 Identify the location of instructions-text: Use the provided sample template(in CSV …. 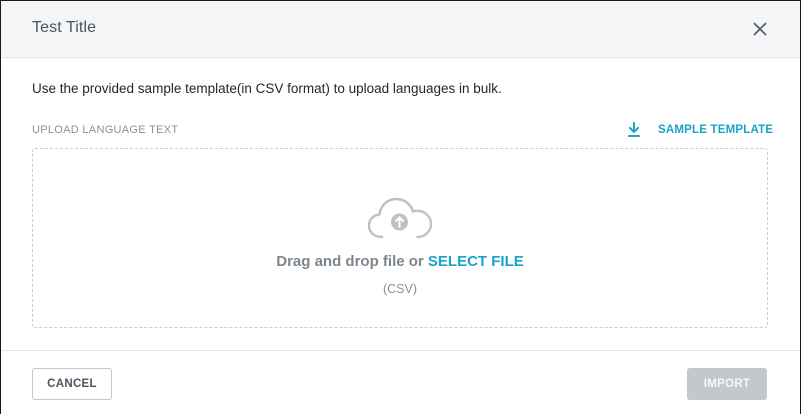
(267, 88).